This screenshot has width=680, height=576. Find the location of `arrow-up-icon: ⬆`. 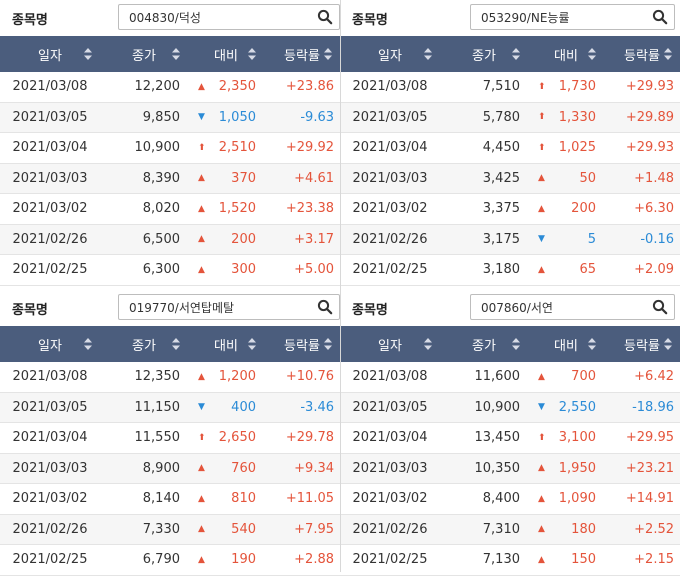

arrow-up-icon: ⬆ is located at coordinates (542, 117).